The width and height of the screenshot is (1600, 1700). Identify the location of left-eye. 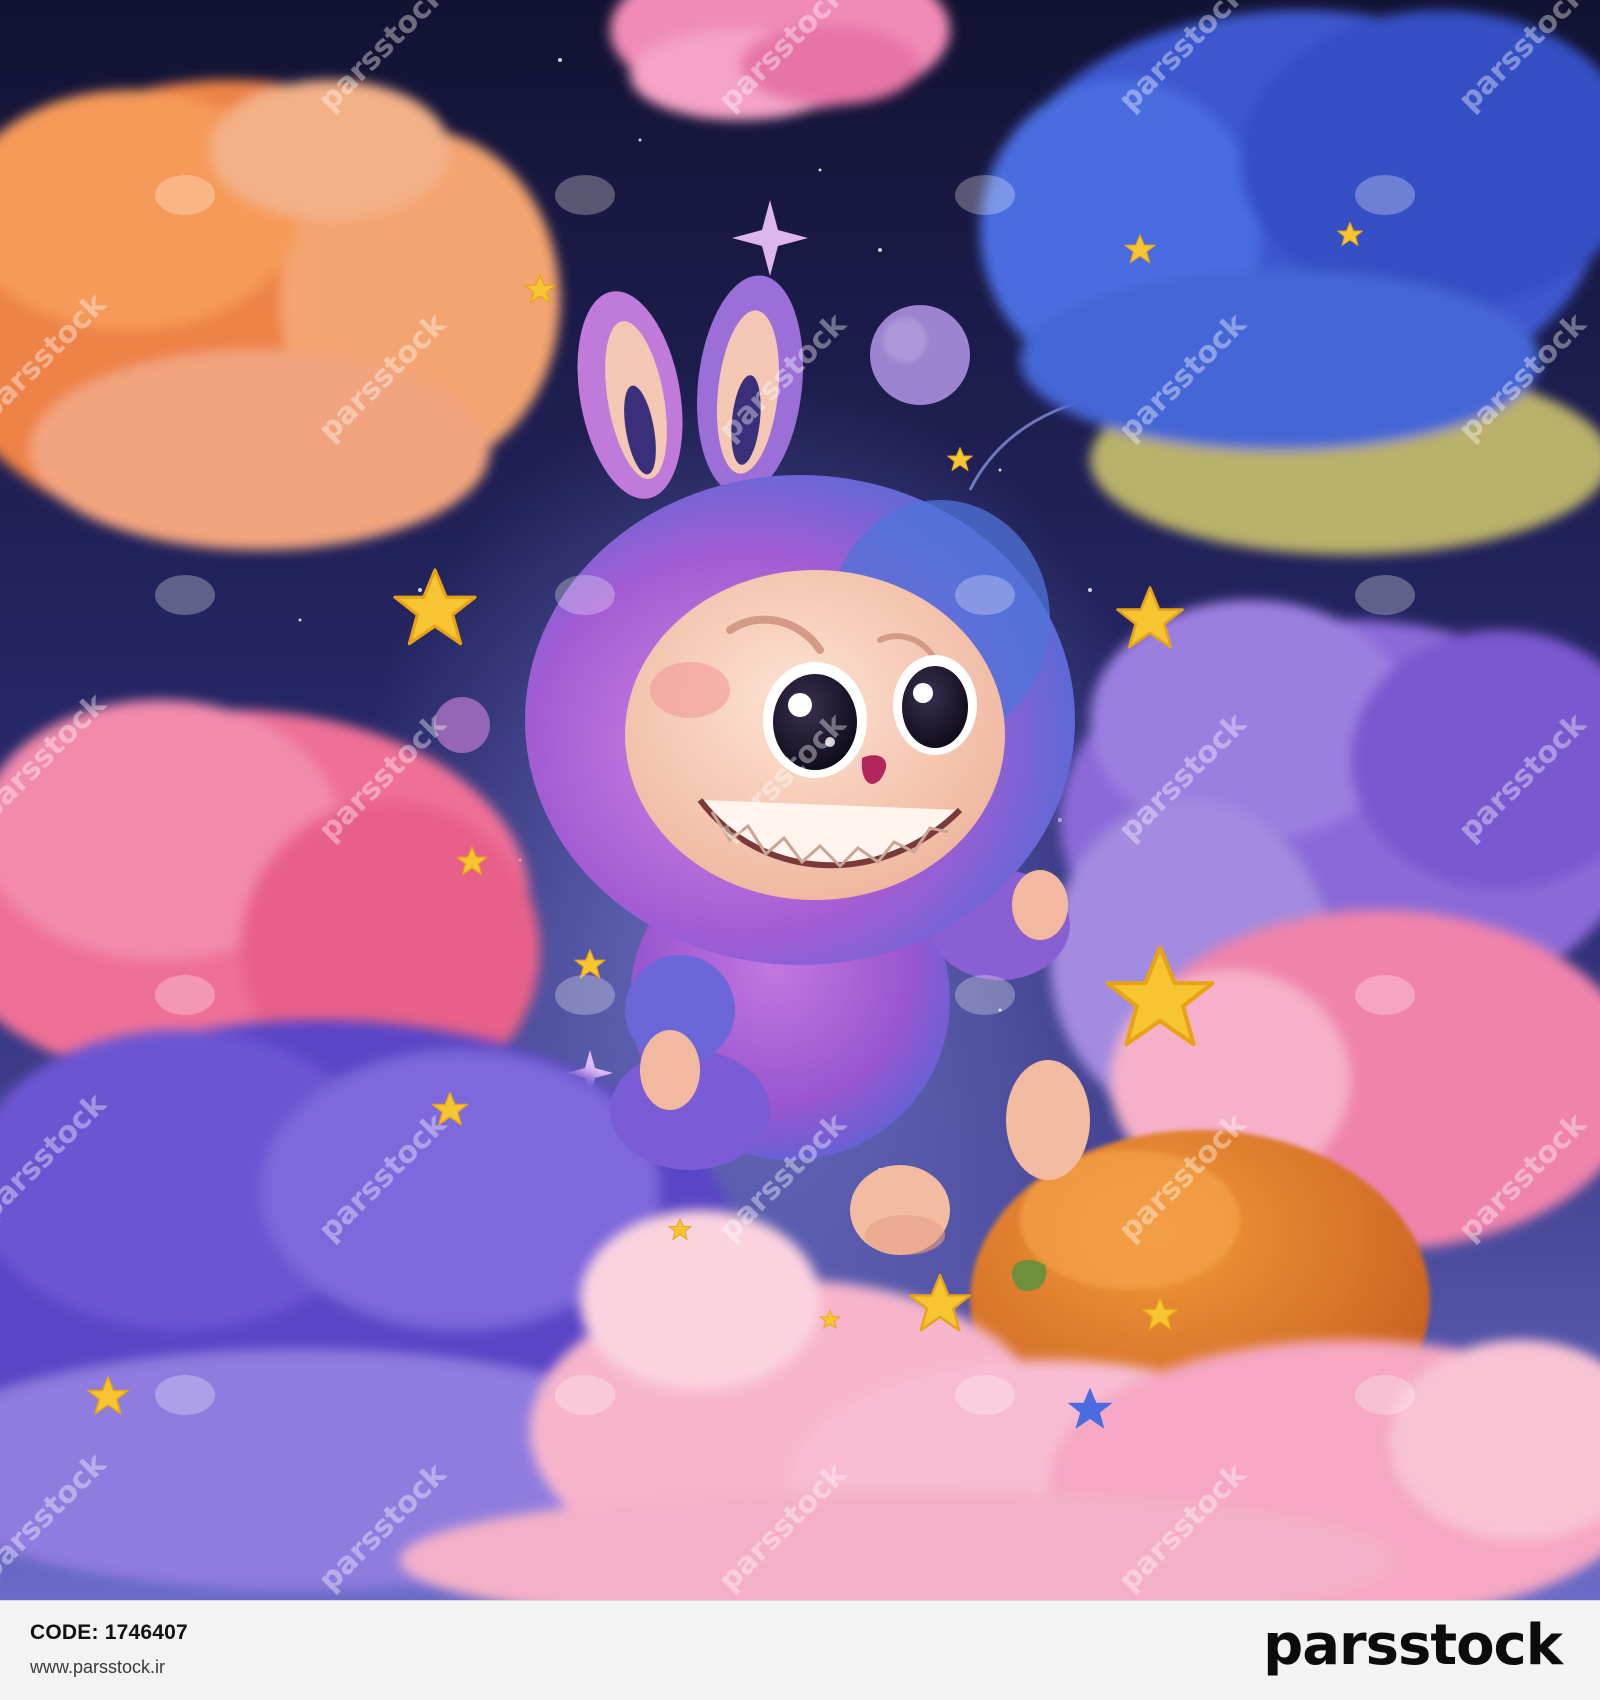
(815, 720).